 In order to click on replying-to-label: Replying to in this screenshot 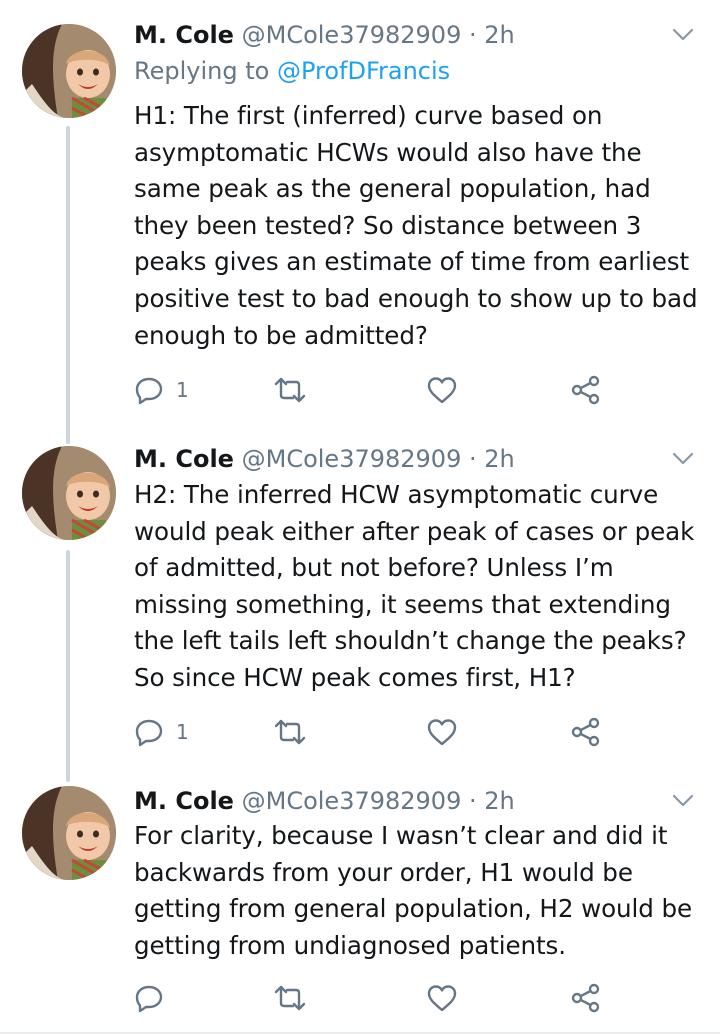, I will do `click(202, 71)`.